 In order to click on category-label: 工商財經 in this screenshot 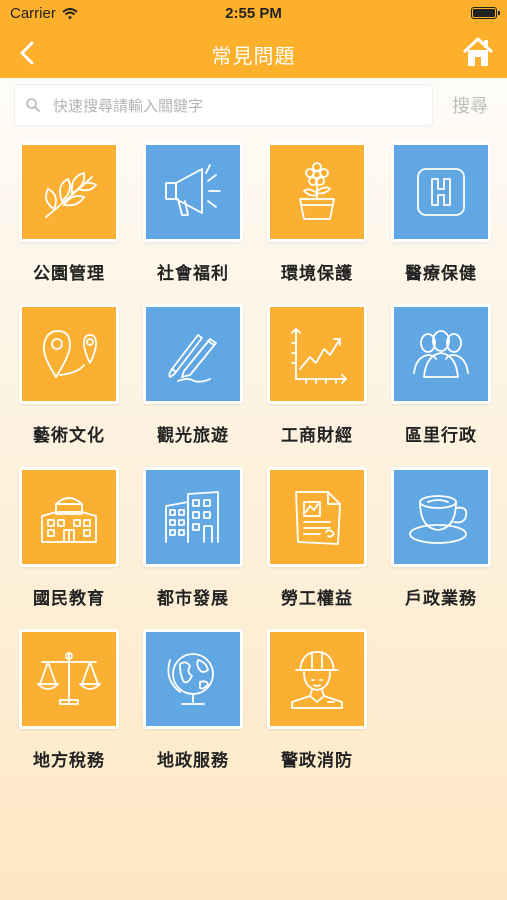, I will do `click(317, 436)`.